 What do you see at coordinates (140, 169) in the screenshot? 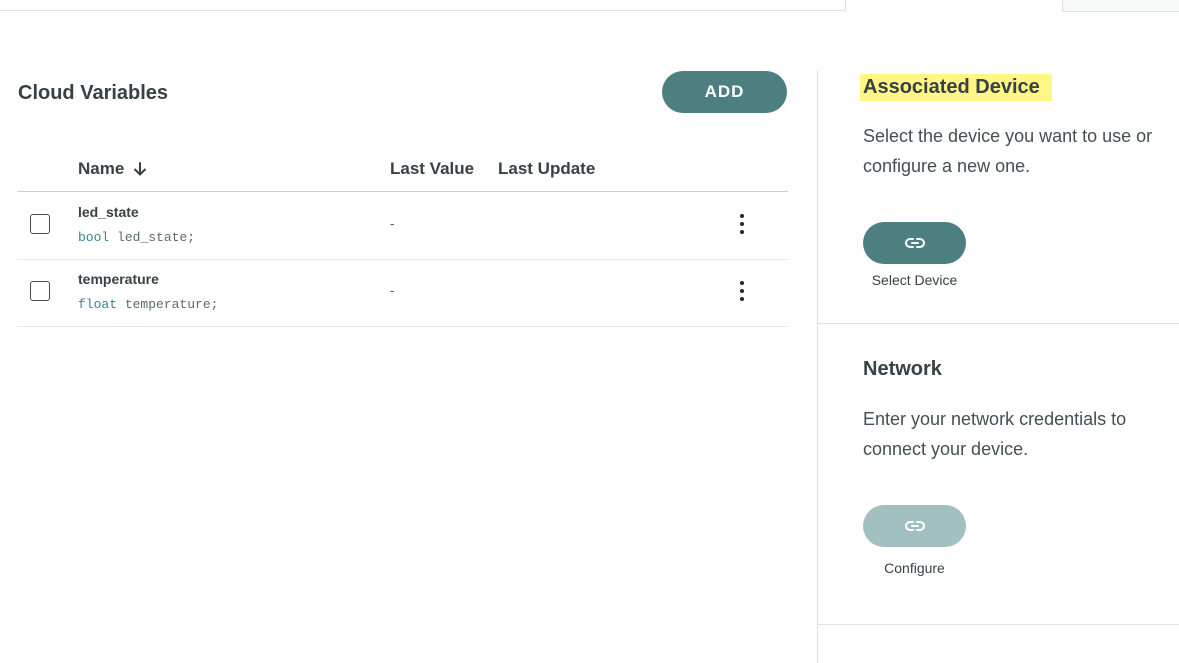
I see `arrow-down-icon` at bounding box center [140, 169].